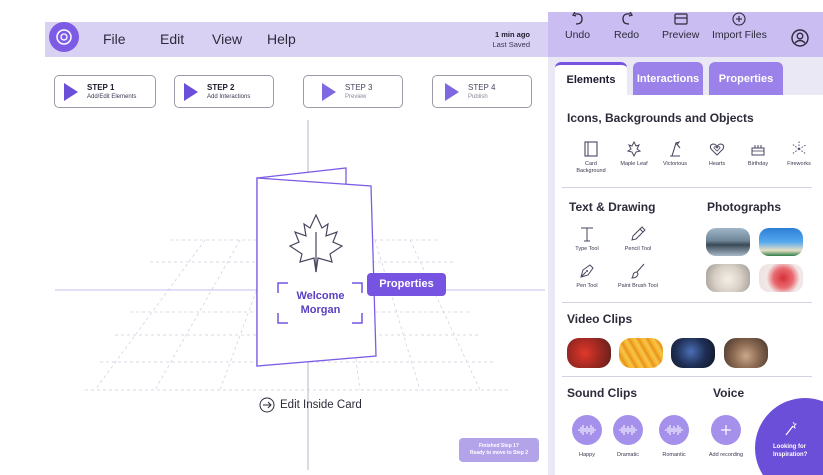  I want to click on arrow-right-circle-icon, so click(267, 405).